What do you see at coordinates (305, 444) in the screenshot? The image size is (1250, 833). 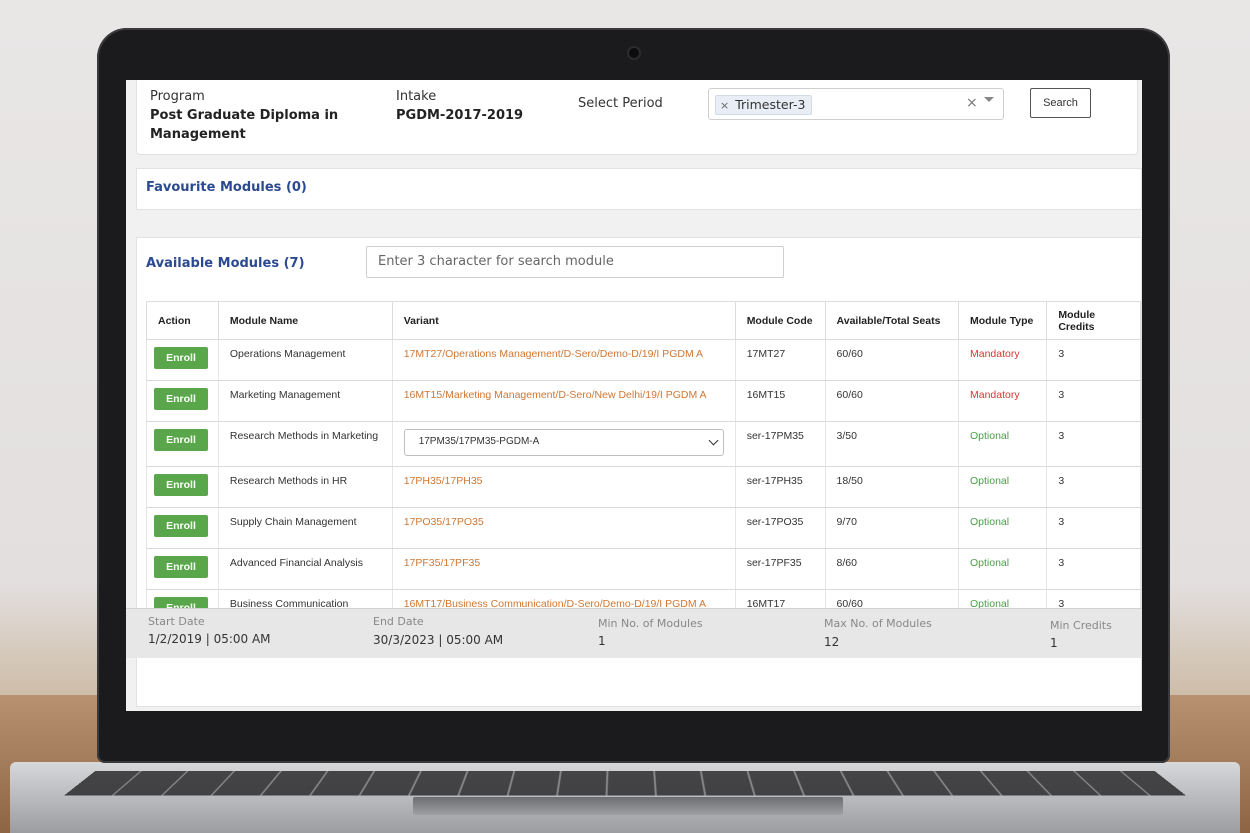 I see `module-name: Research Methods in Marketing` at bounding box center [305, 444].